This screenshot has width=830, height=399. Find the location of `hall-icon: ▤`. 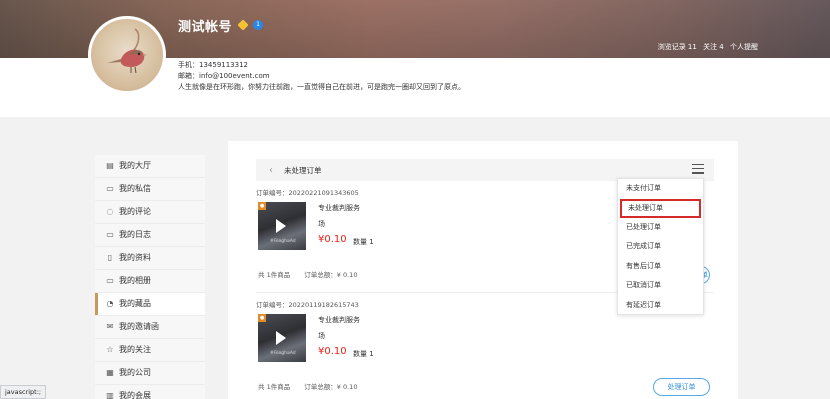

hall-icon: ▤ is located at coordinates (110, 166).